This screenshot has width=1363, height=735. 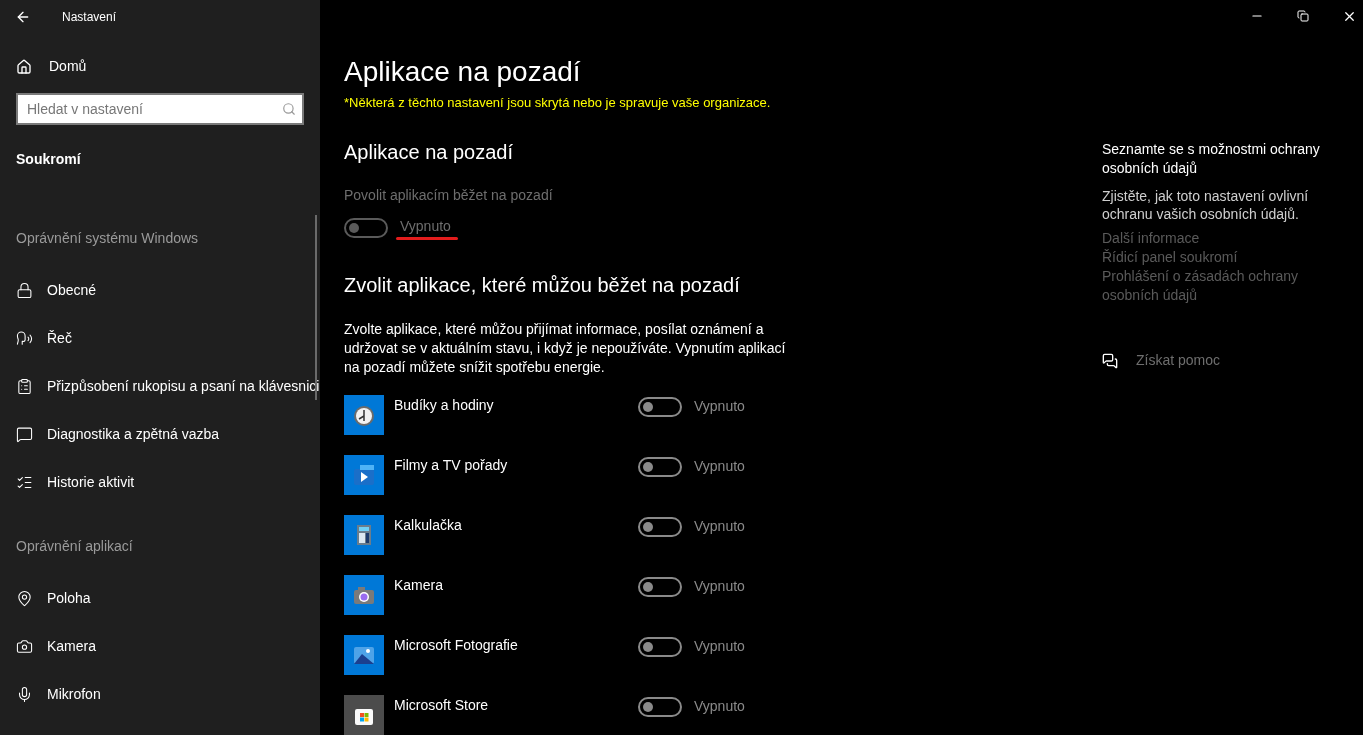 What do you see at coordinates (565, 348) in the screenshot?
I see `description-text: Zvolte aplikace, které můžou přijímat informace, posílat oznámení a udržovat se v aktuálním stavu, i když je nepoužíváte. Vypnutím aplikací na pozadí můžete snížit spotřebu energie.` at bounding box center [565, 348].